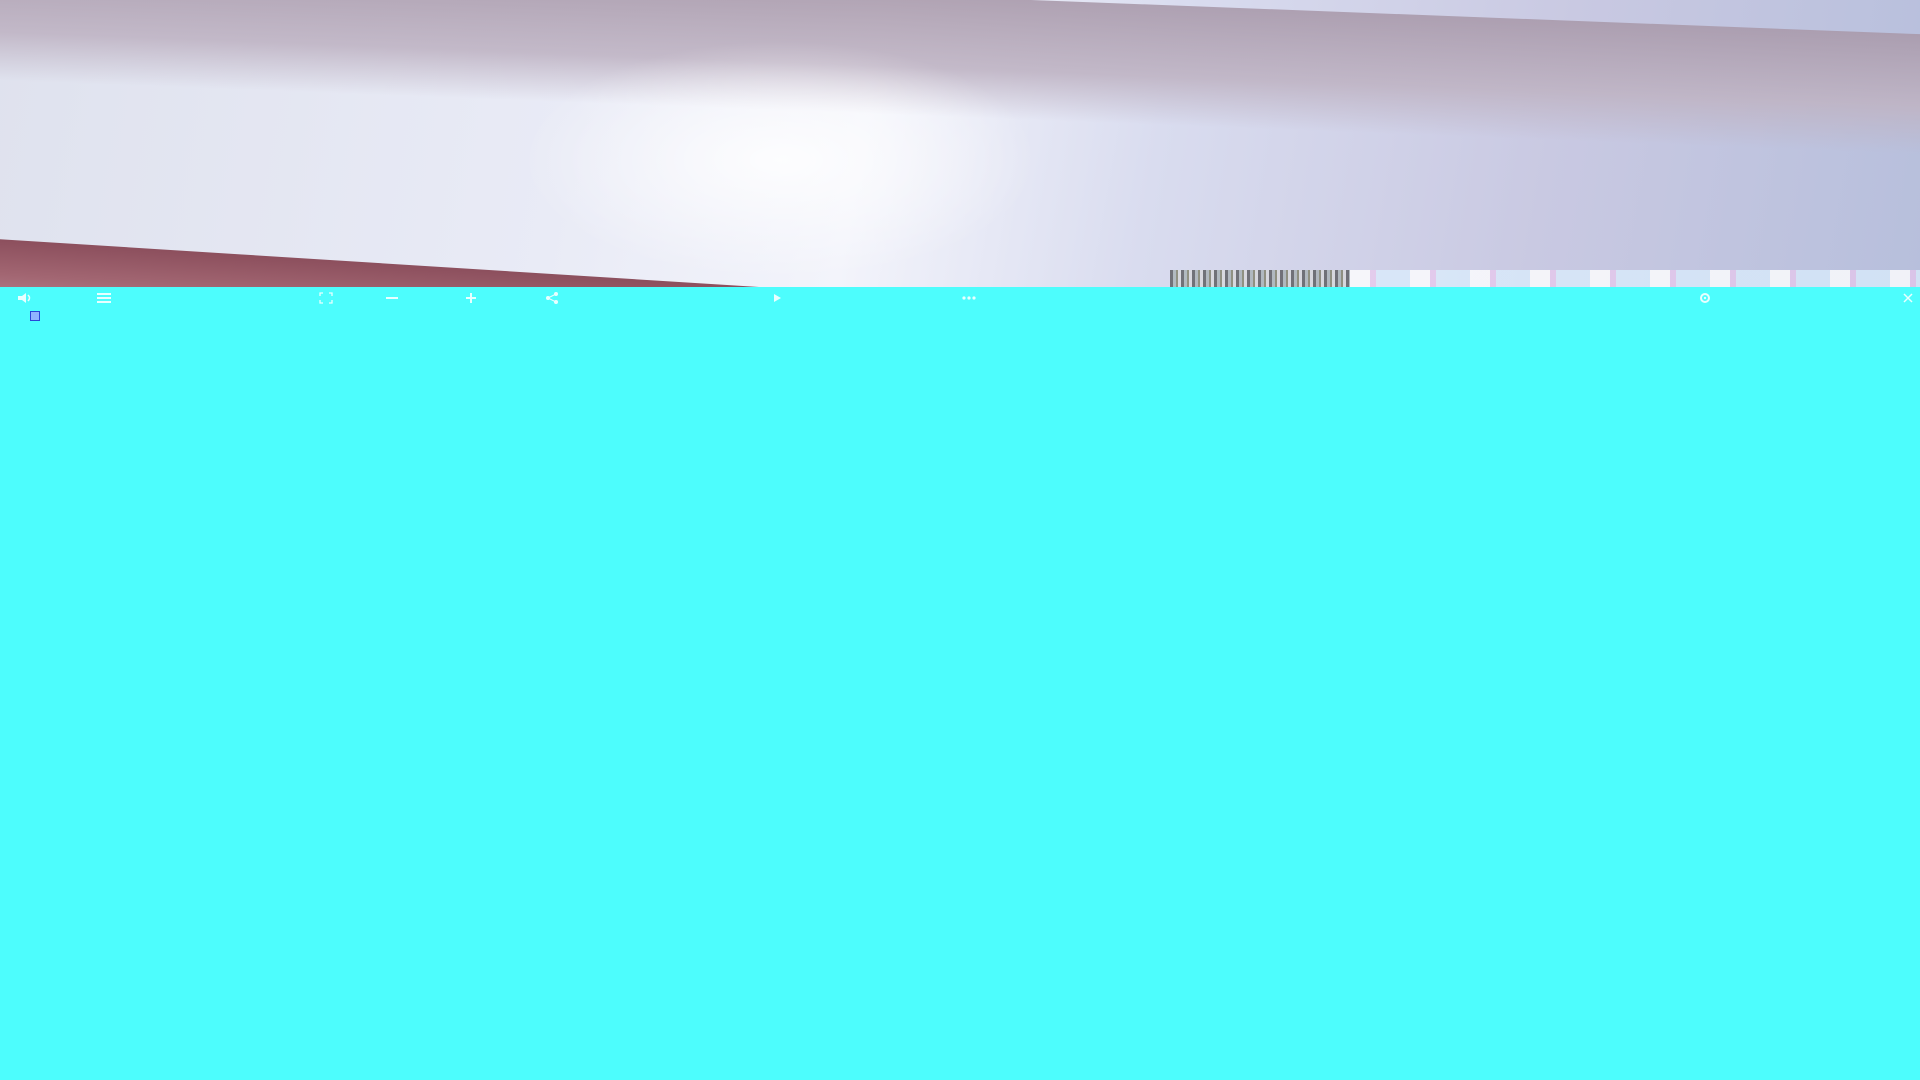 This screenshot has width=1920, height=1080. Describe the element at coordinates (1705, 298) in the screenshot. I see `settings-icon` at that location.